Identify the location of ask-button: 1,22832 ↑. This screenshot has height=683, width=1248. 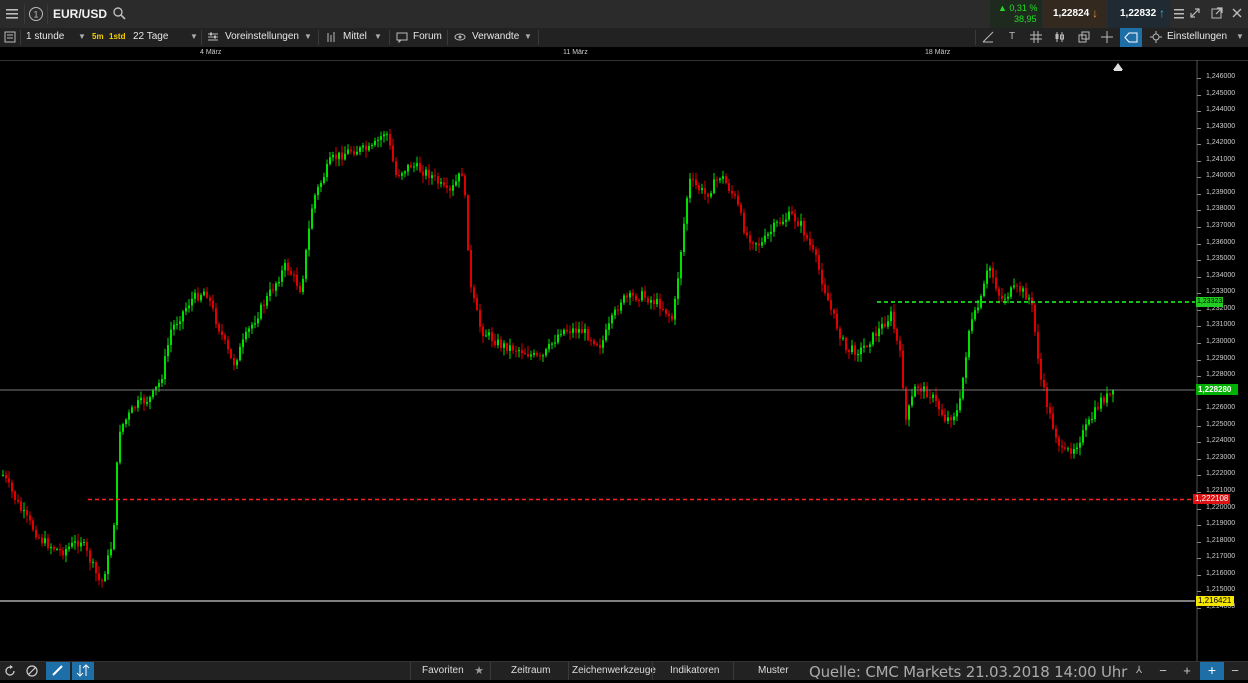
(1139, 14).